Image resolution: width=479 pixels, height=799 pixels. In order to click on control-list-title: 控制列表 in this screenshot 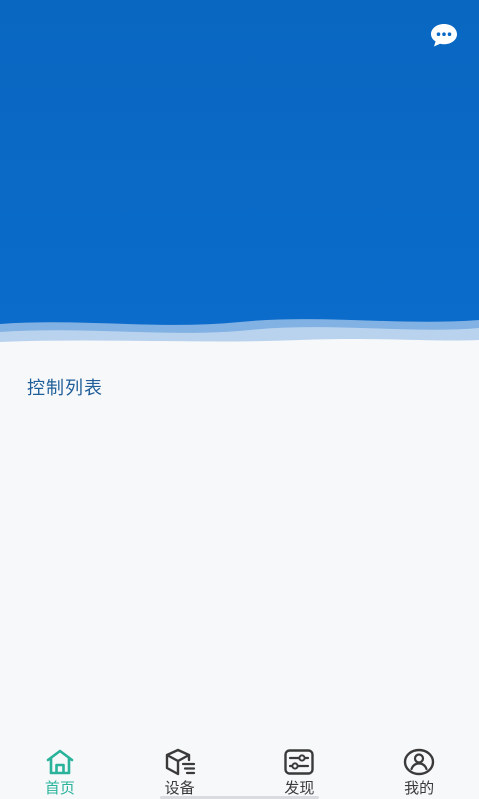, I will do `click(65, 388)`.